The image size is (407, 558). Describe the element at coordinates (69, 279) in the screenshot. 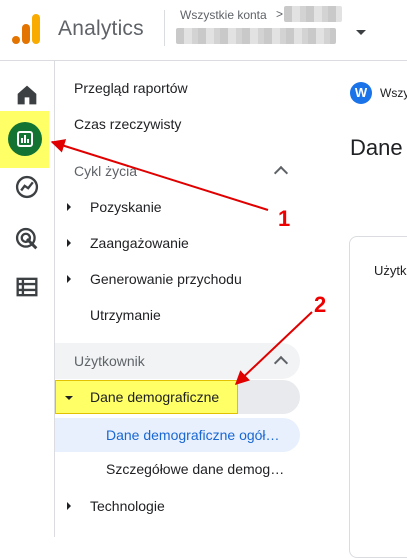

I see `expand-monetization-icon` at that location.